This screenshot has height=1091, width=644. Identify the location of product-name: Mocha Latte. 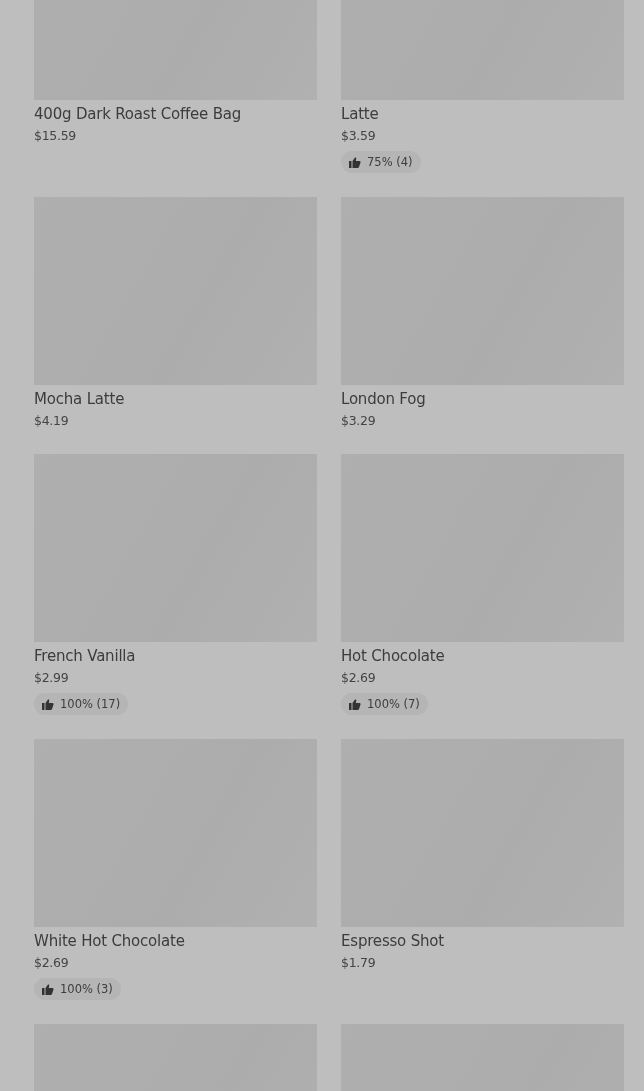
(79, 399).